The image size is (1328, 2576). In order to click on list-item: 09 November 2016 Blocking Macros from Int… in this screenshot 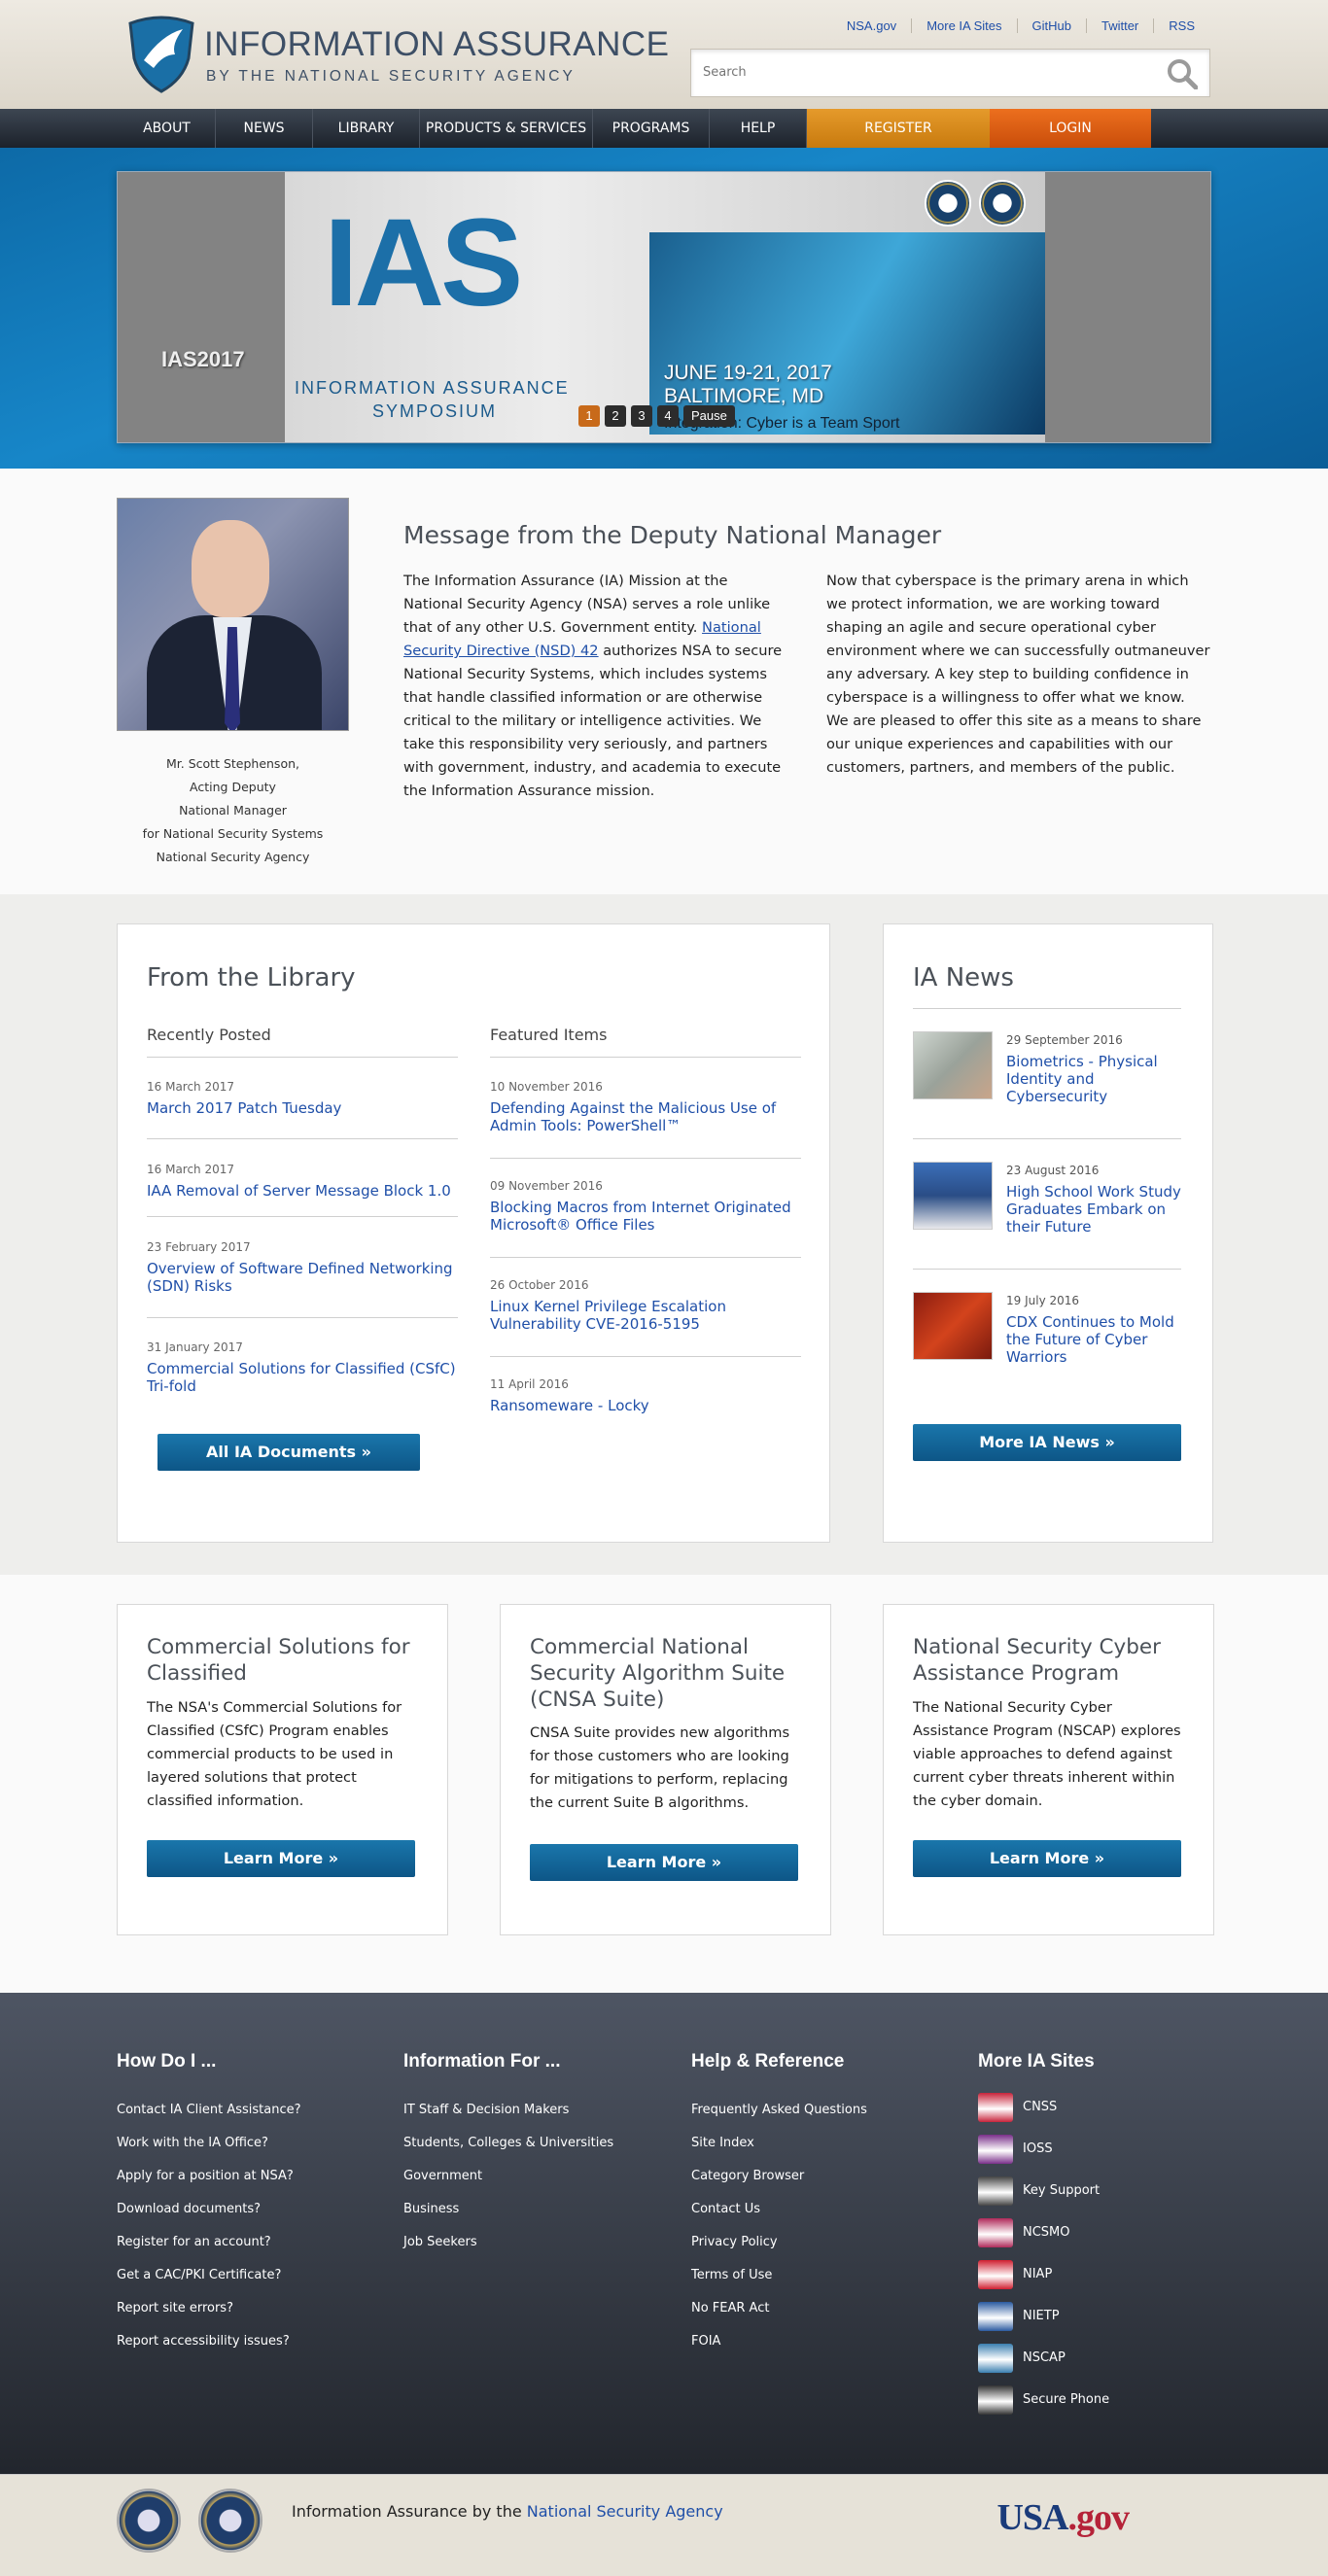, I will do `click(645, 1206)`.